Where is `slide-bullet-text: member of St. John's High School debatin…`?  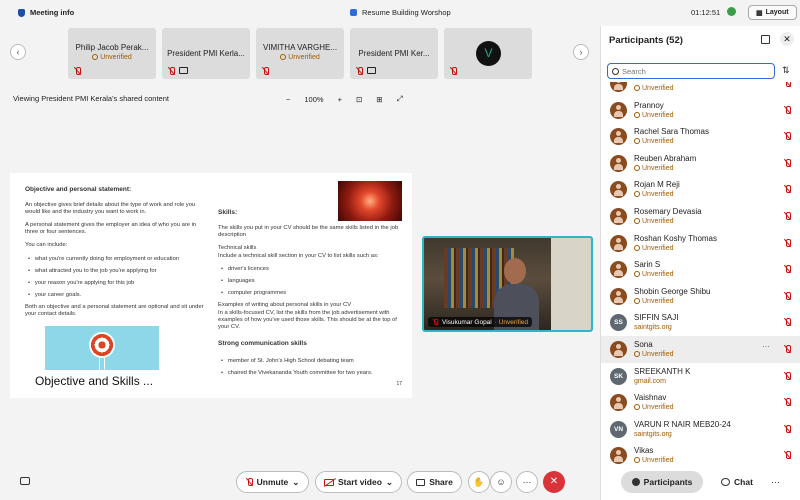
slide-bullet-text: member of St. John's High School debatin… is located at coordinates (290, 361).